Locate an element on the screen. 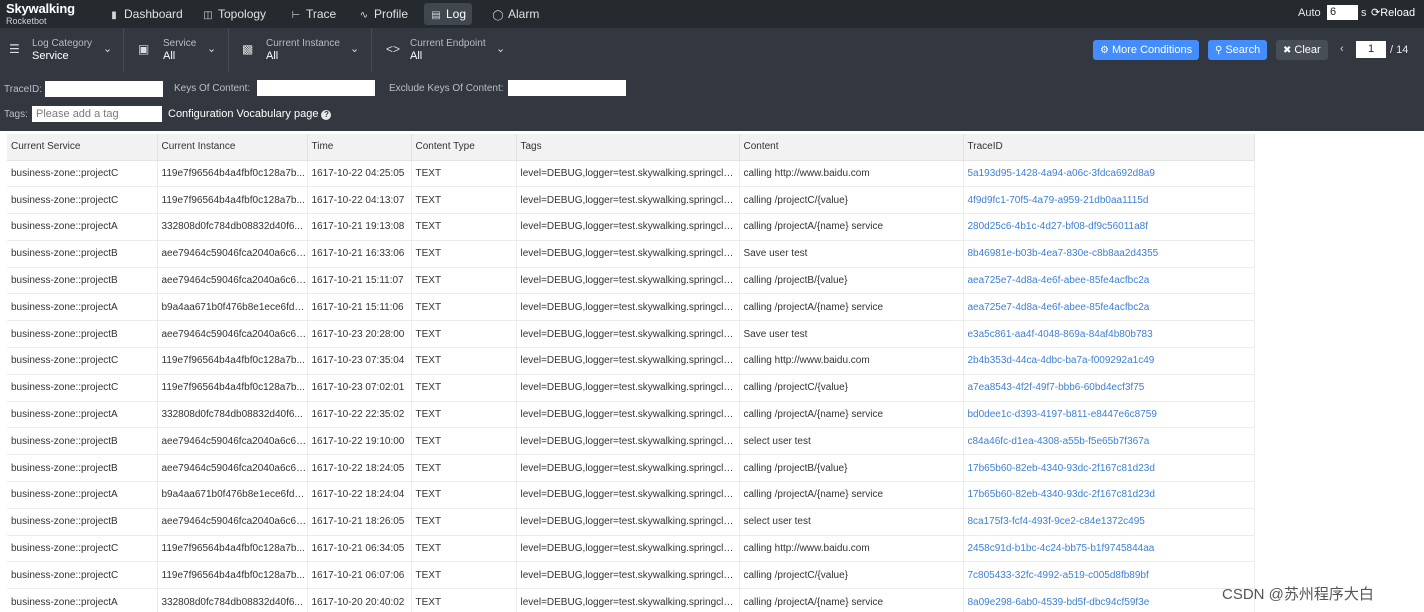 Image resolution: width=1424 pixels, height=612 pixels. cell-trace-id: a7ea8543-4f2f-49f7-bbb6-60bd4ecf3f75 is located at coordinates (1109, 388).